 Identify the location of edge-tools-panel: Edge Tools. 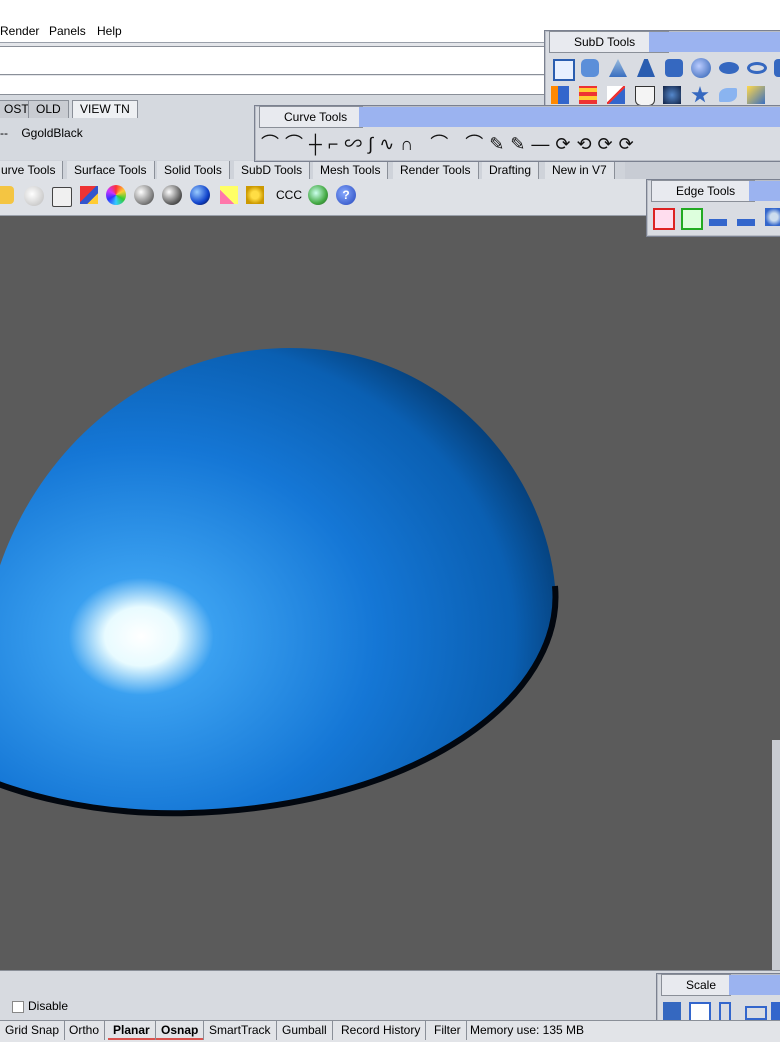
(713, 208).